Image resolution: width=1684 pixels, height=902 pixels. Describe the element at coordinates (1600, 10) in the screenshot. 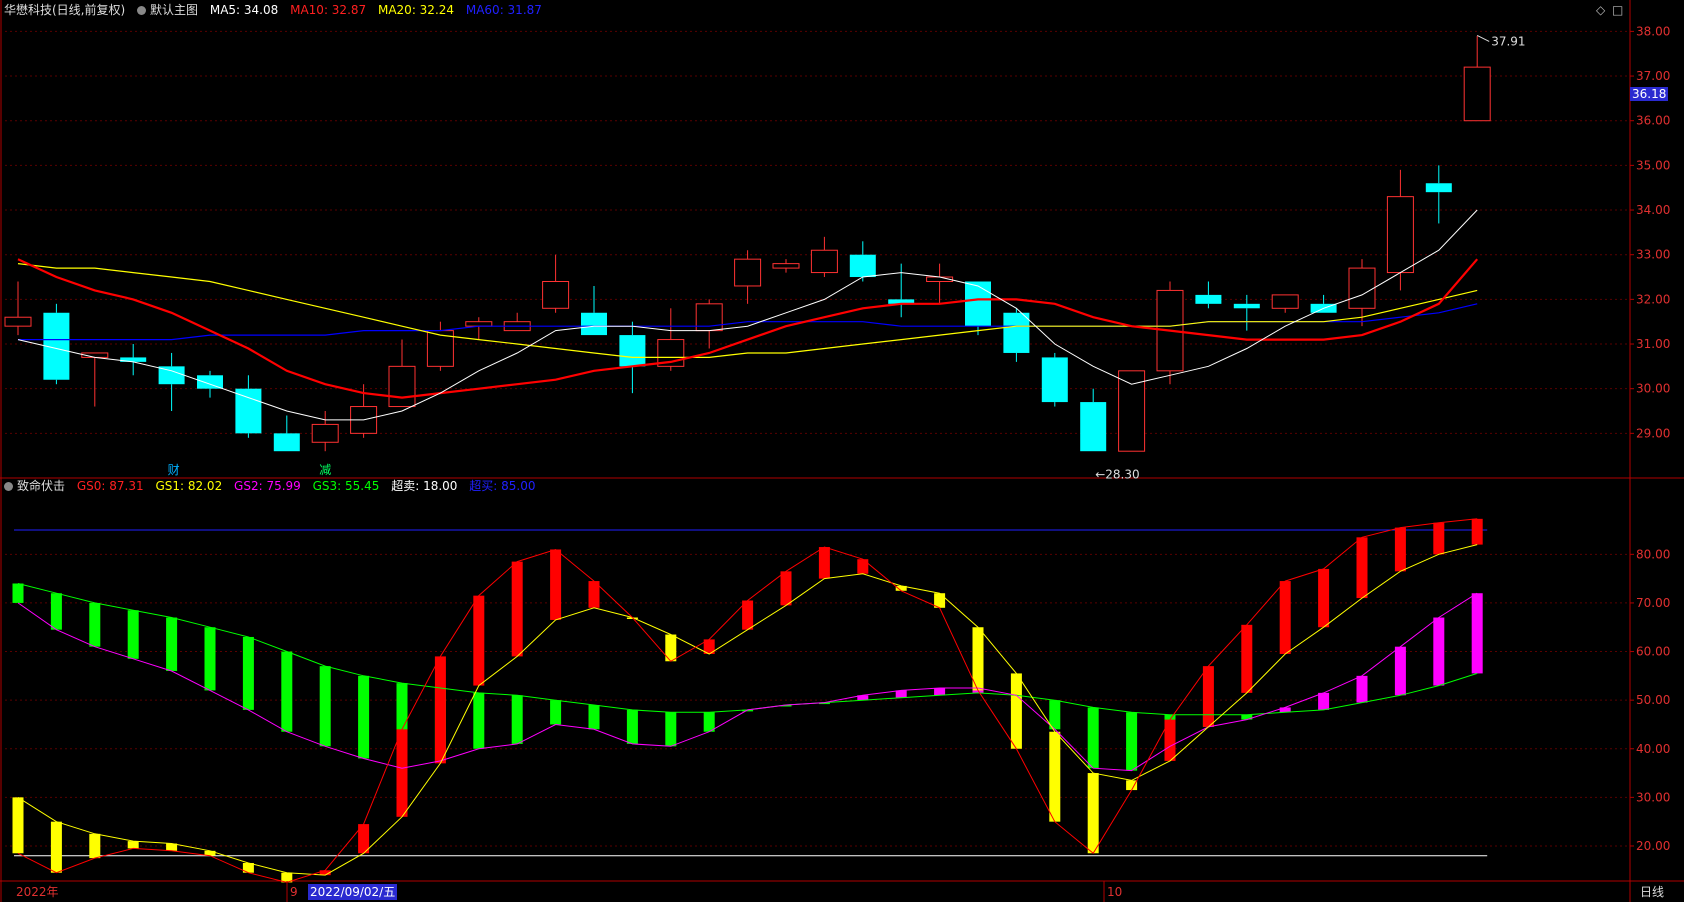

I see `diamond-icon: ◇` at that location.